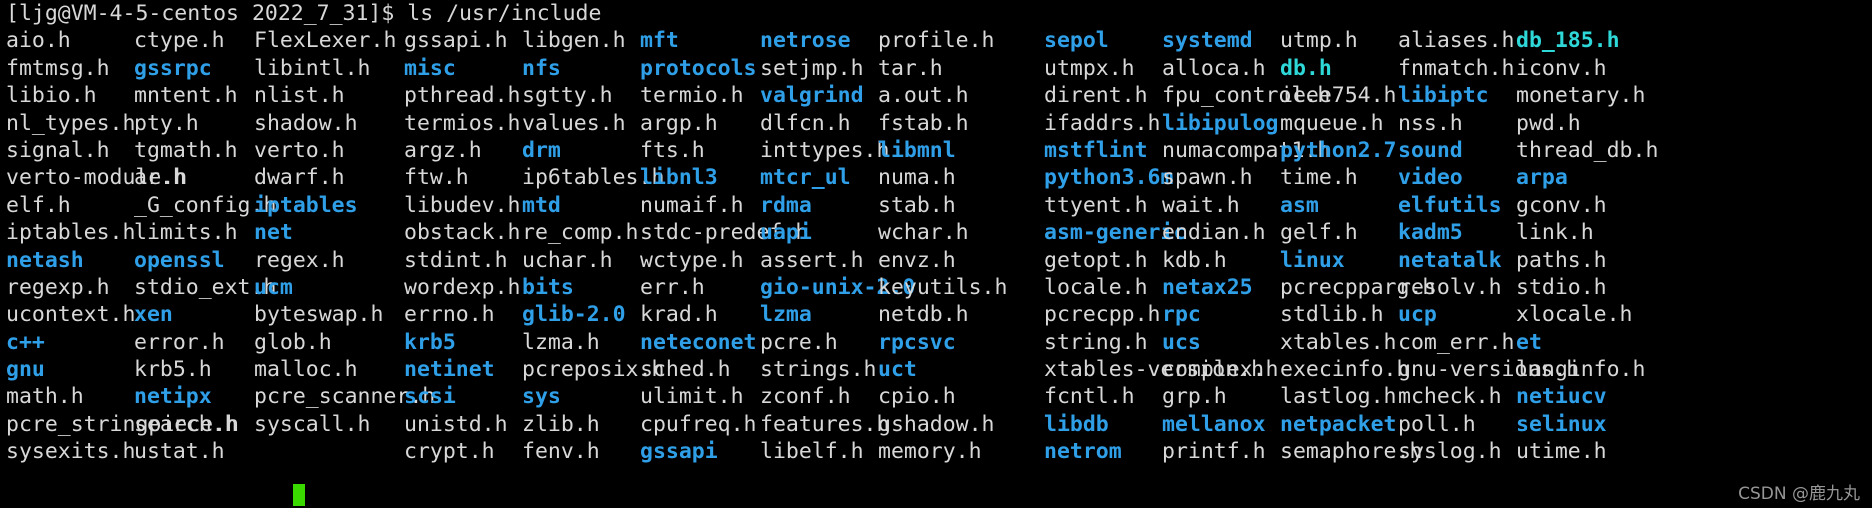  I want to click on listing-entry-empty, so click(329, 451).